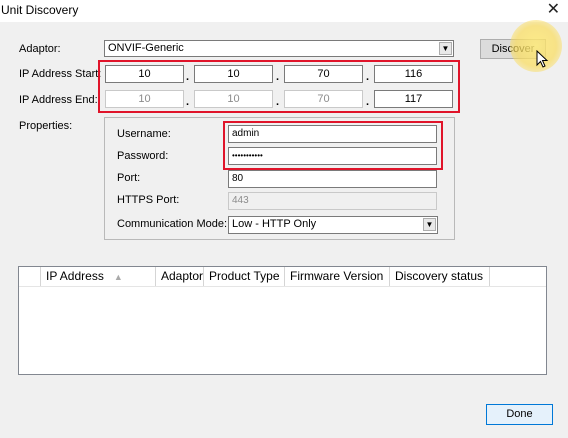  What do you see at coordinates (333, 225) in the screenshot?
I see `comm-mode-select: Low - HTTP Only ▼` at bounding box center [333, 225].